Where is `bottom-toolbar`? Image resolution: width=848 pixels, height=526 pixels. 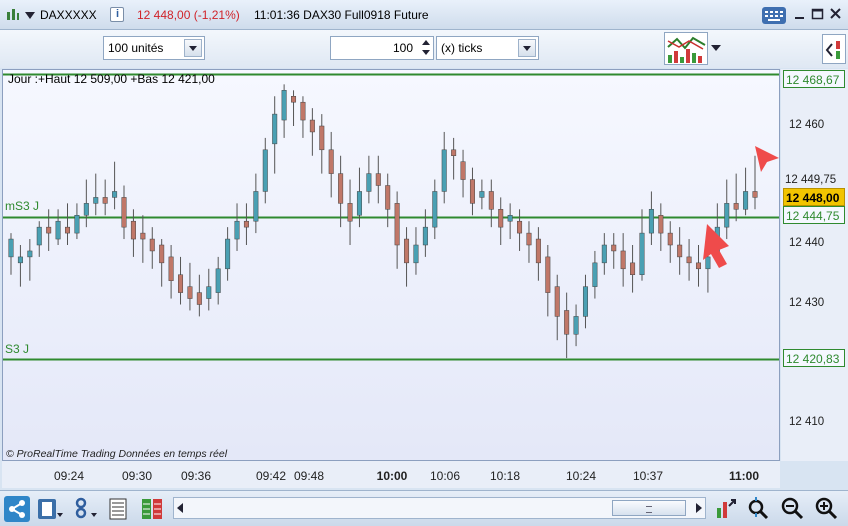 bottom-toolbar is located at coordinates (424, 508).